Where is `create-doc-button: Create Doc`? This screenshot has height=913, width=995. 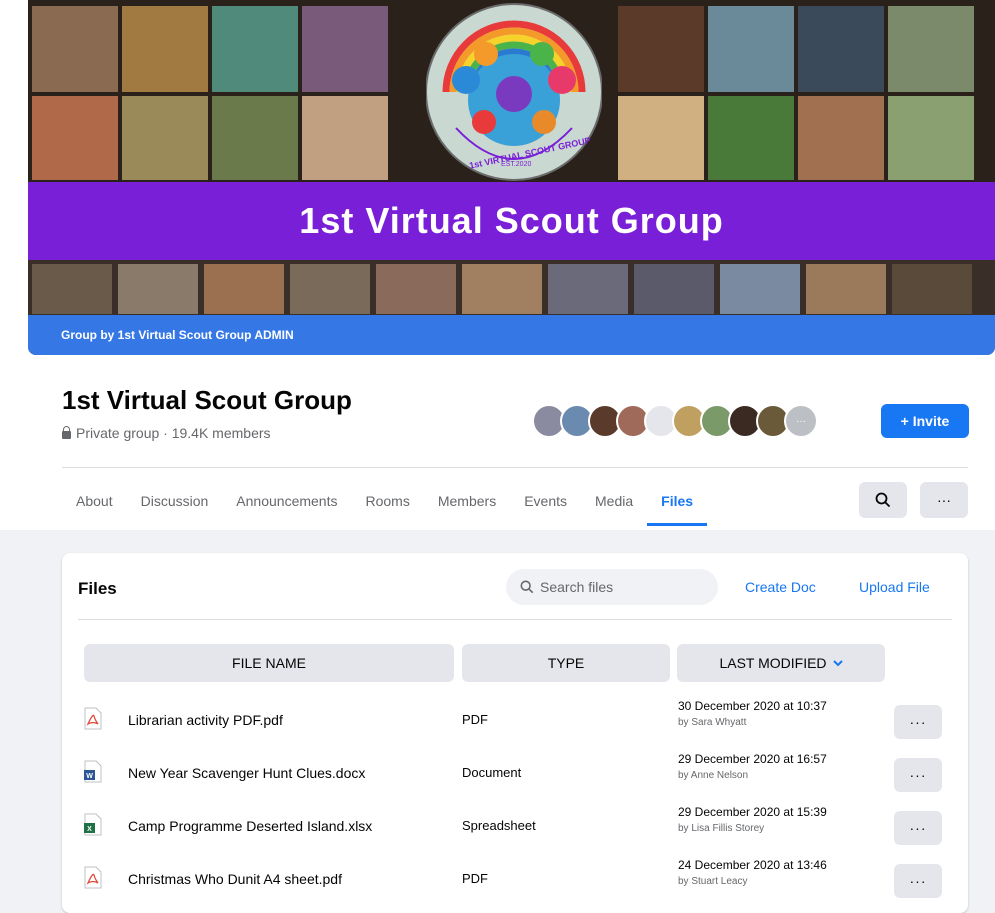 create-doc-button: Create Doc is located at coordinates (780, 587).